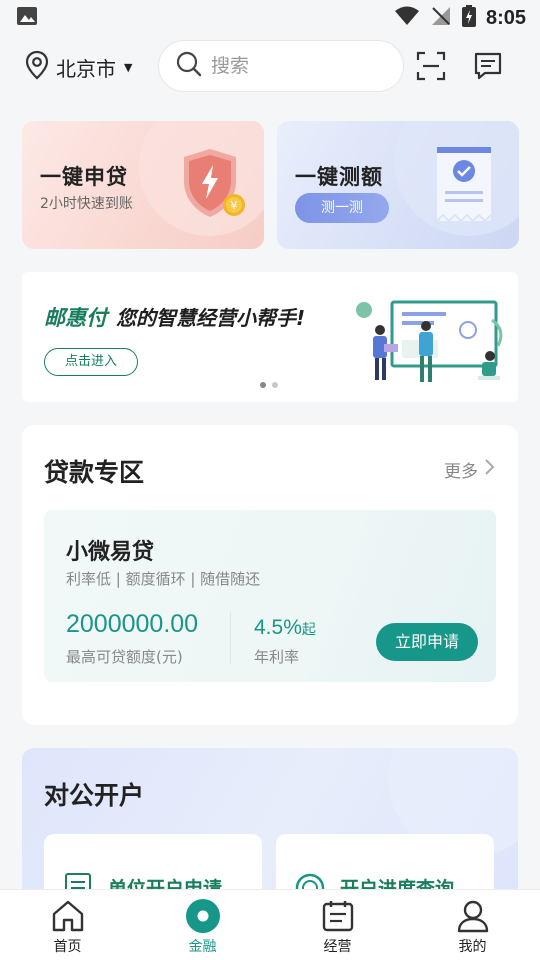 The height and width of the screenshot is (960, 540). Describe the element at coordinates (230, 638) in the screenshot. I see `divider` at that location.